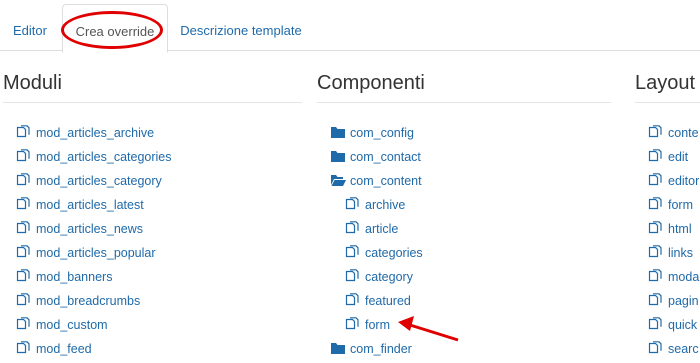  What do you see at coordinates (104, 157) in the screenshot?
I see `list-item-label: mod_articles_categories` at bounding box center [104, 157].